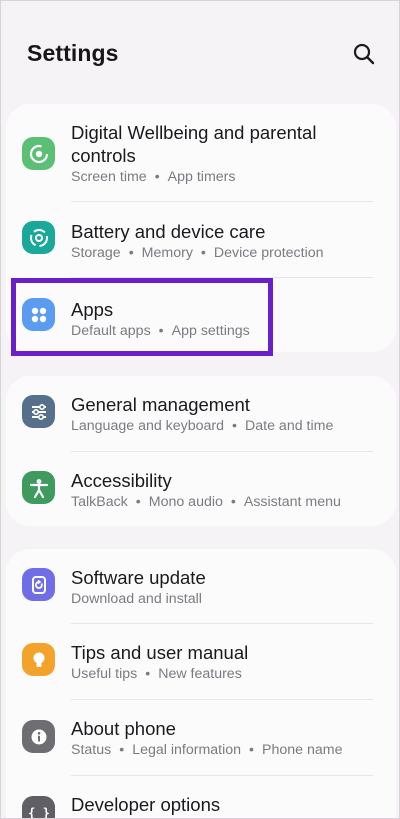 The height and width of the screenshot is (819, 400). What do you see at coordinates (38, 153) in the screenshot?
I see `digital-wellbeing-icon` at bounding box center [38, 153].